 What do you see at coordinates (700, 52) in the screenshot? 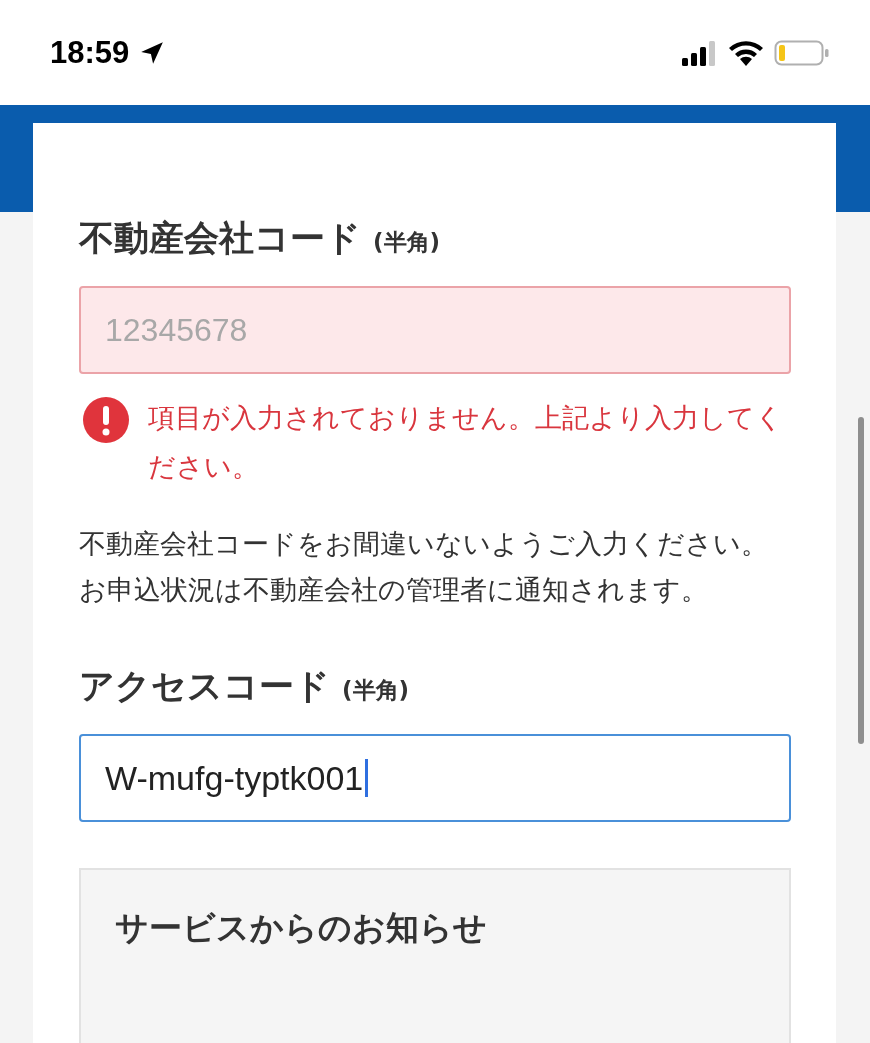
I see `signal-icon` at bounding box center [700, 52].